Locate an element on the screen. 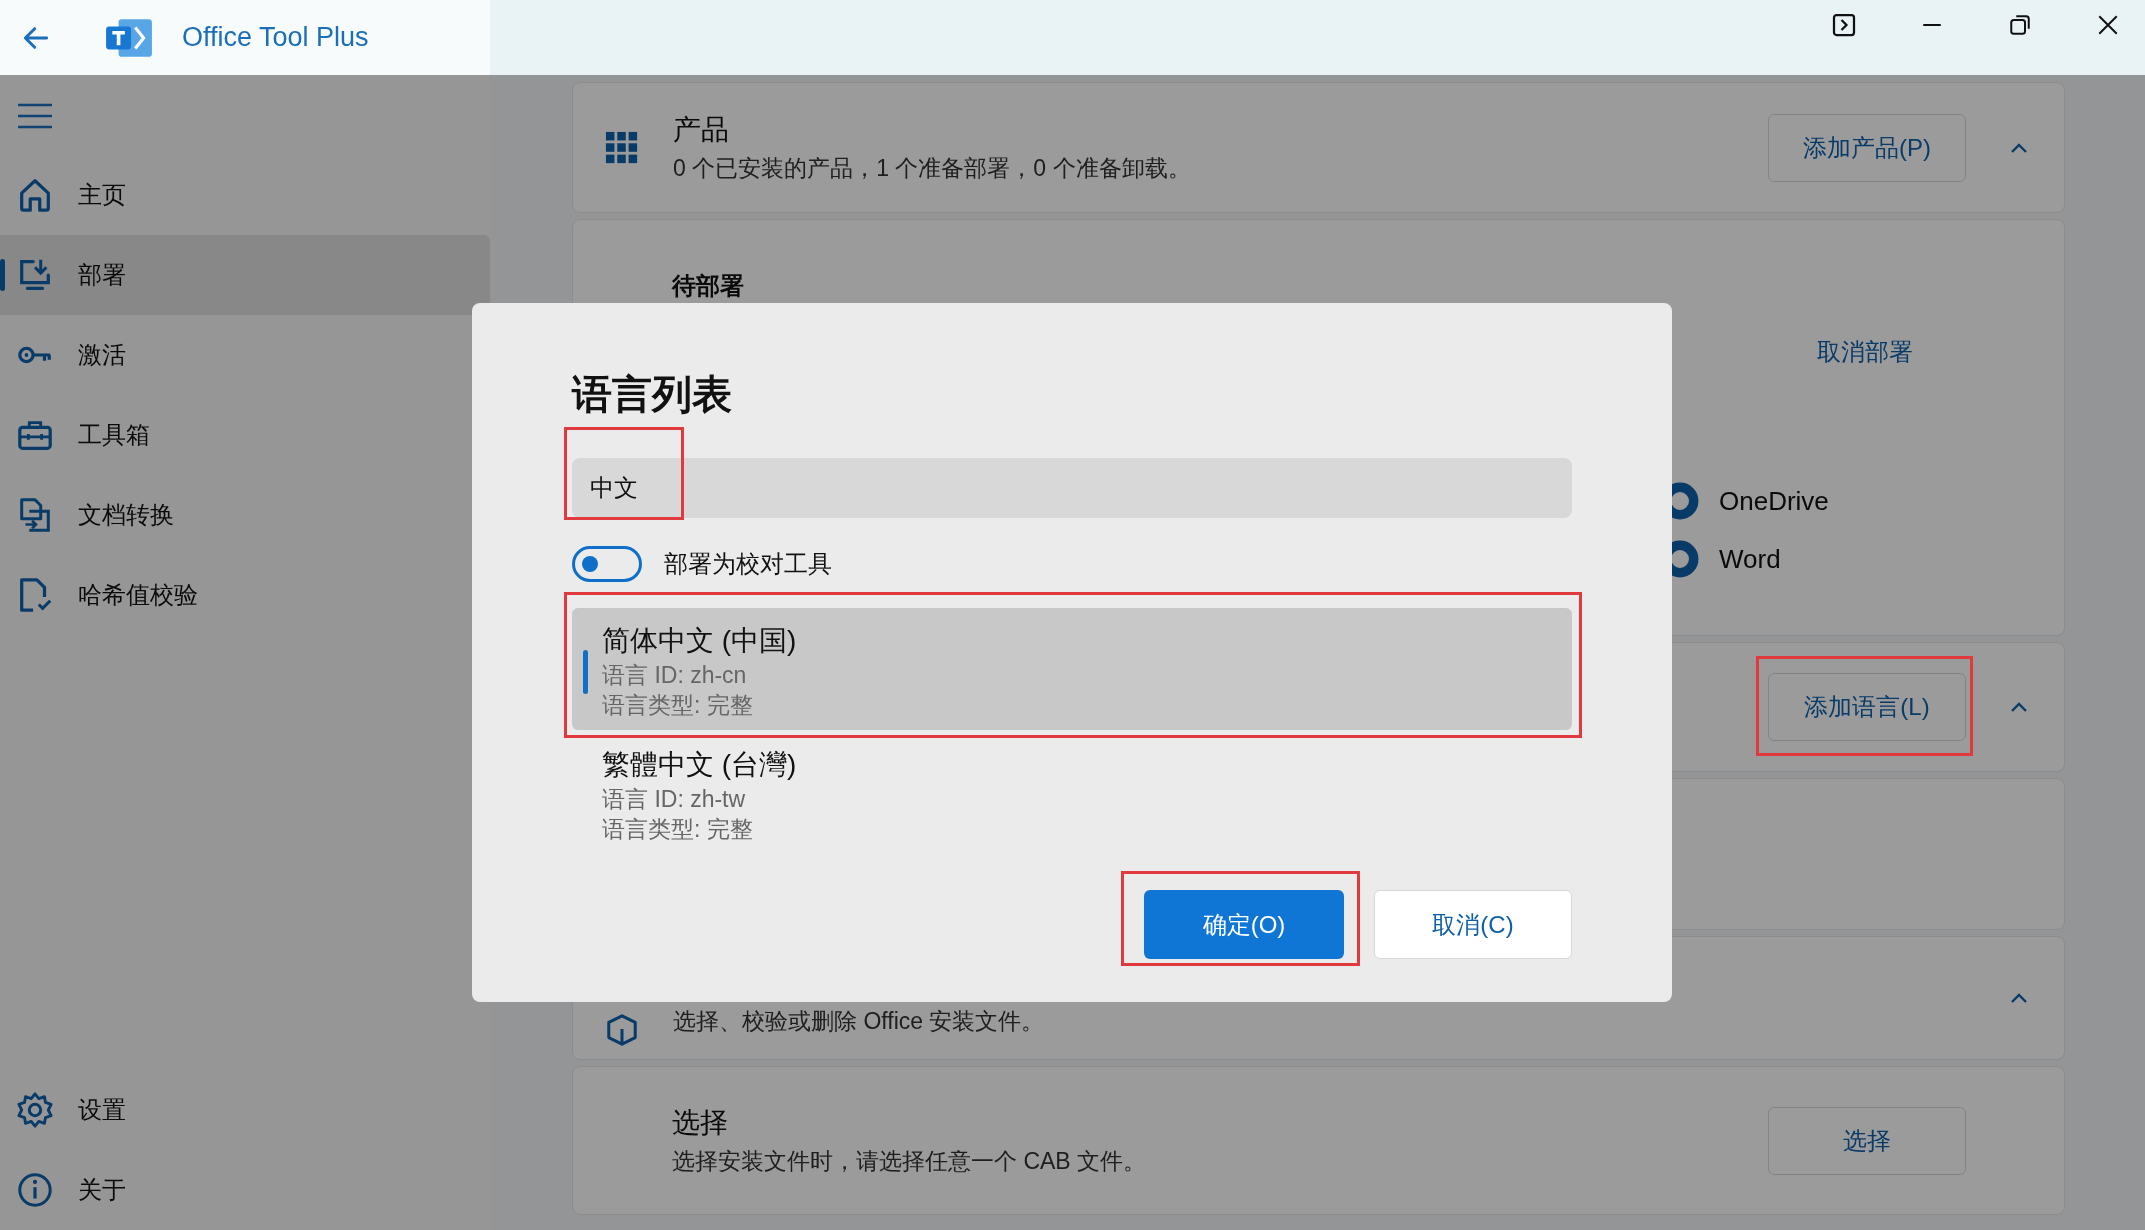 The height and width of the screenshot is (1230, 2145). add-product-button: 添加产品(P) is located at coordinates (1867, 147).